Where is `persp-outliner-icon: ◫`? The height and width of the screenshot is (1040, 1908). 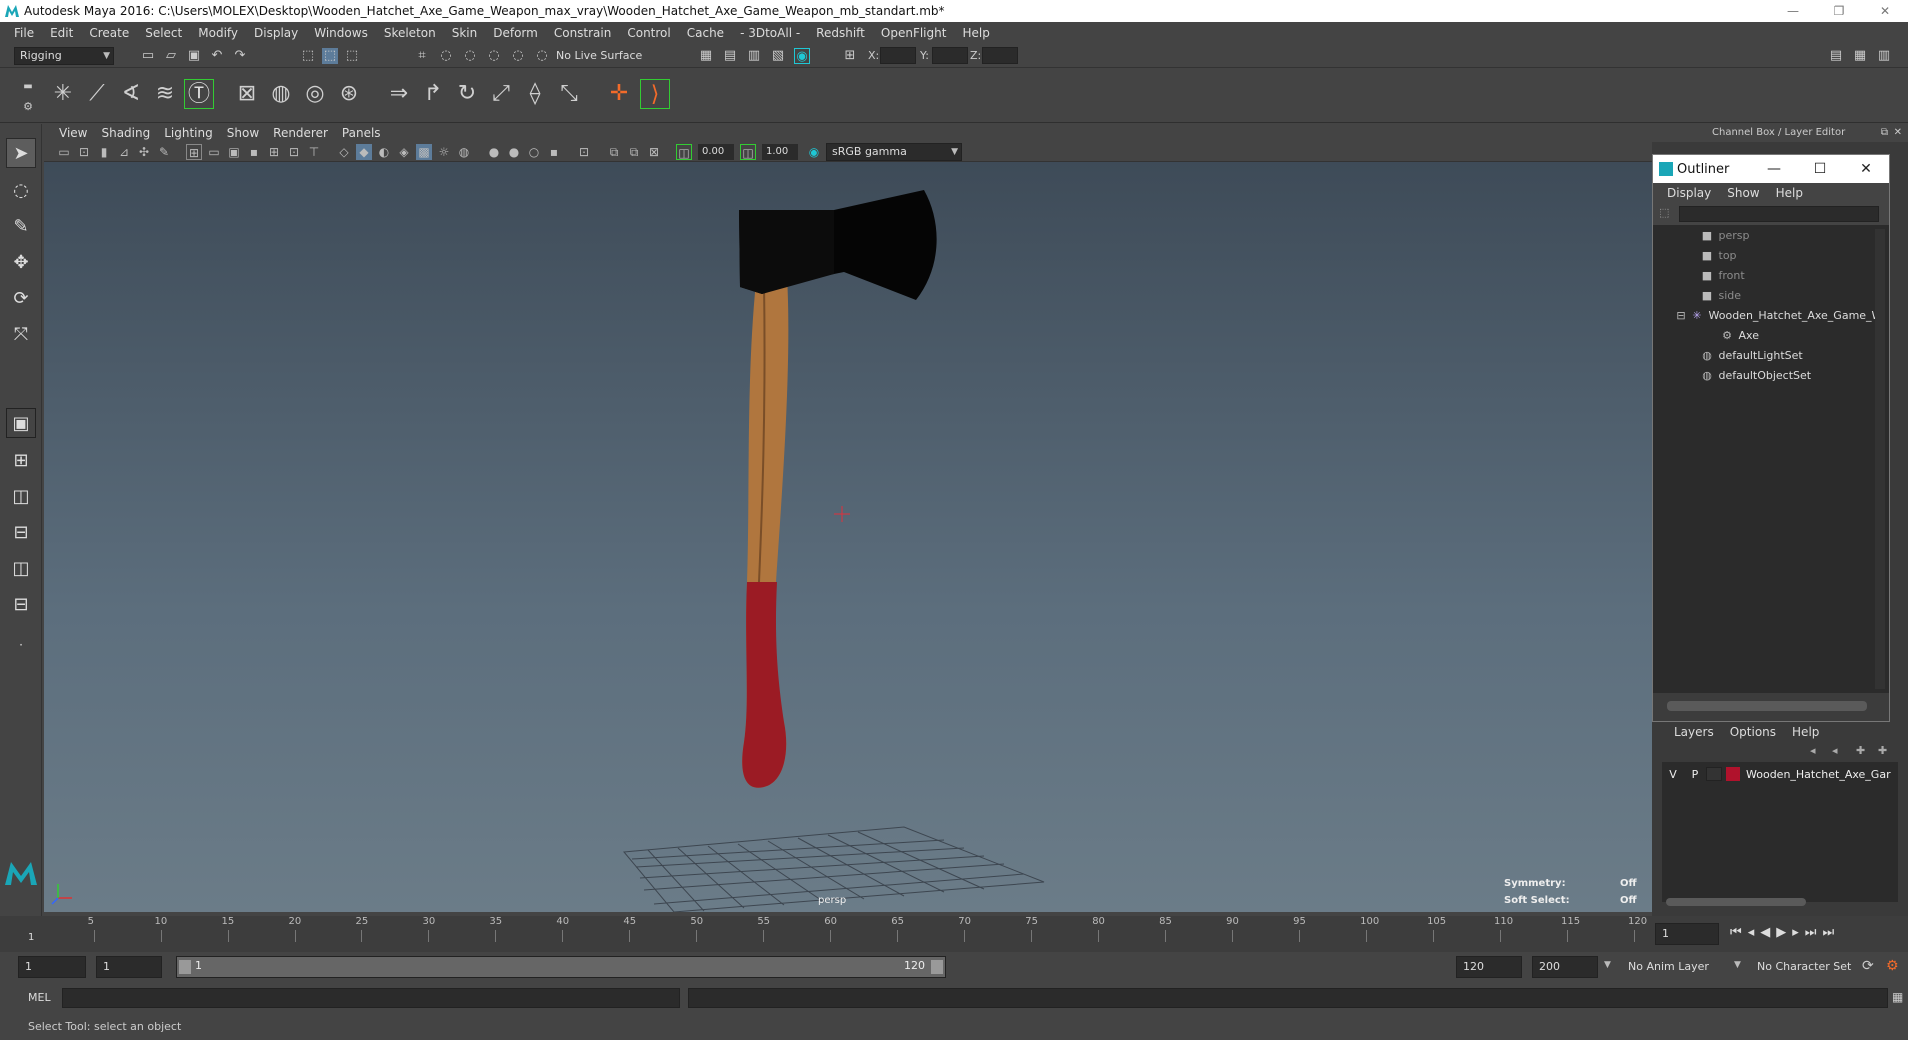 persp-outliner-icon: ◫ is located at coordinates (21, 497).